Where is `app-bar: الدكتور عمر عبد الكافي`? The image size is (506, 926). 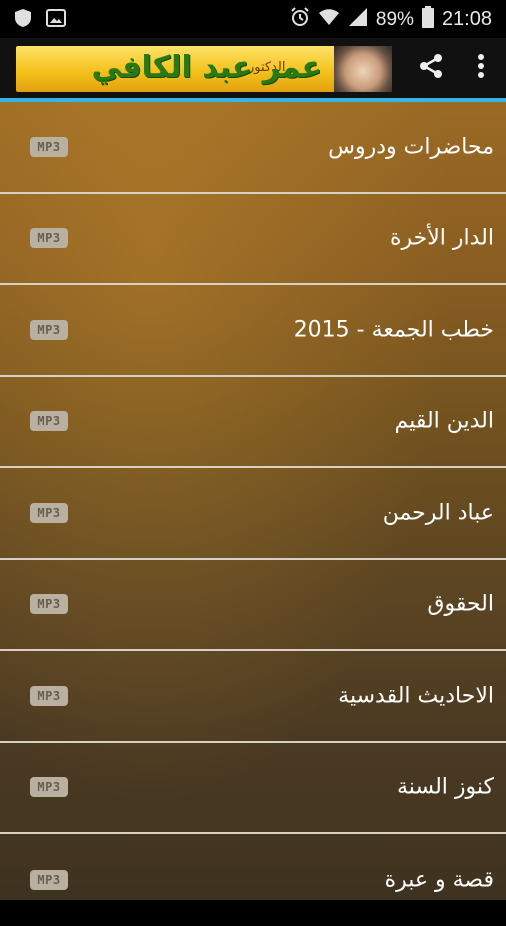 app-bar: الدكتور عمر عبد الكافي is located at coordinates (253, 68).